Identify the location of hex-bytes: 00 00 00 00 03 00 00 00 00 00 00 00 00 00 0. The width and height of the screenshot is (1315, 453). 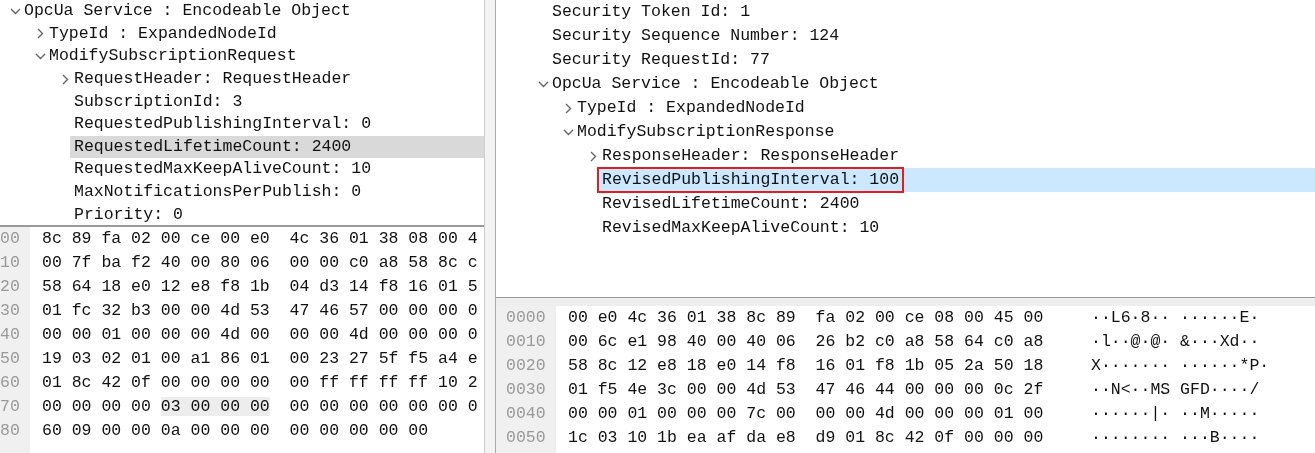
(260, 406).